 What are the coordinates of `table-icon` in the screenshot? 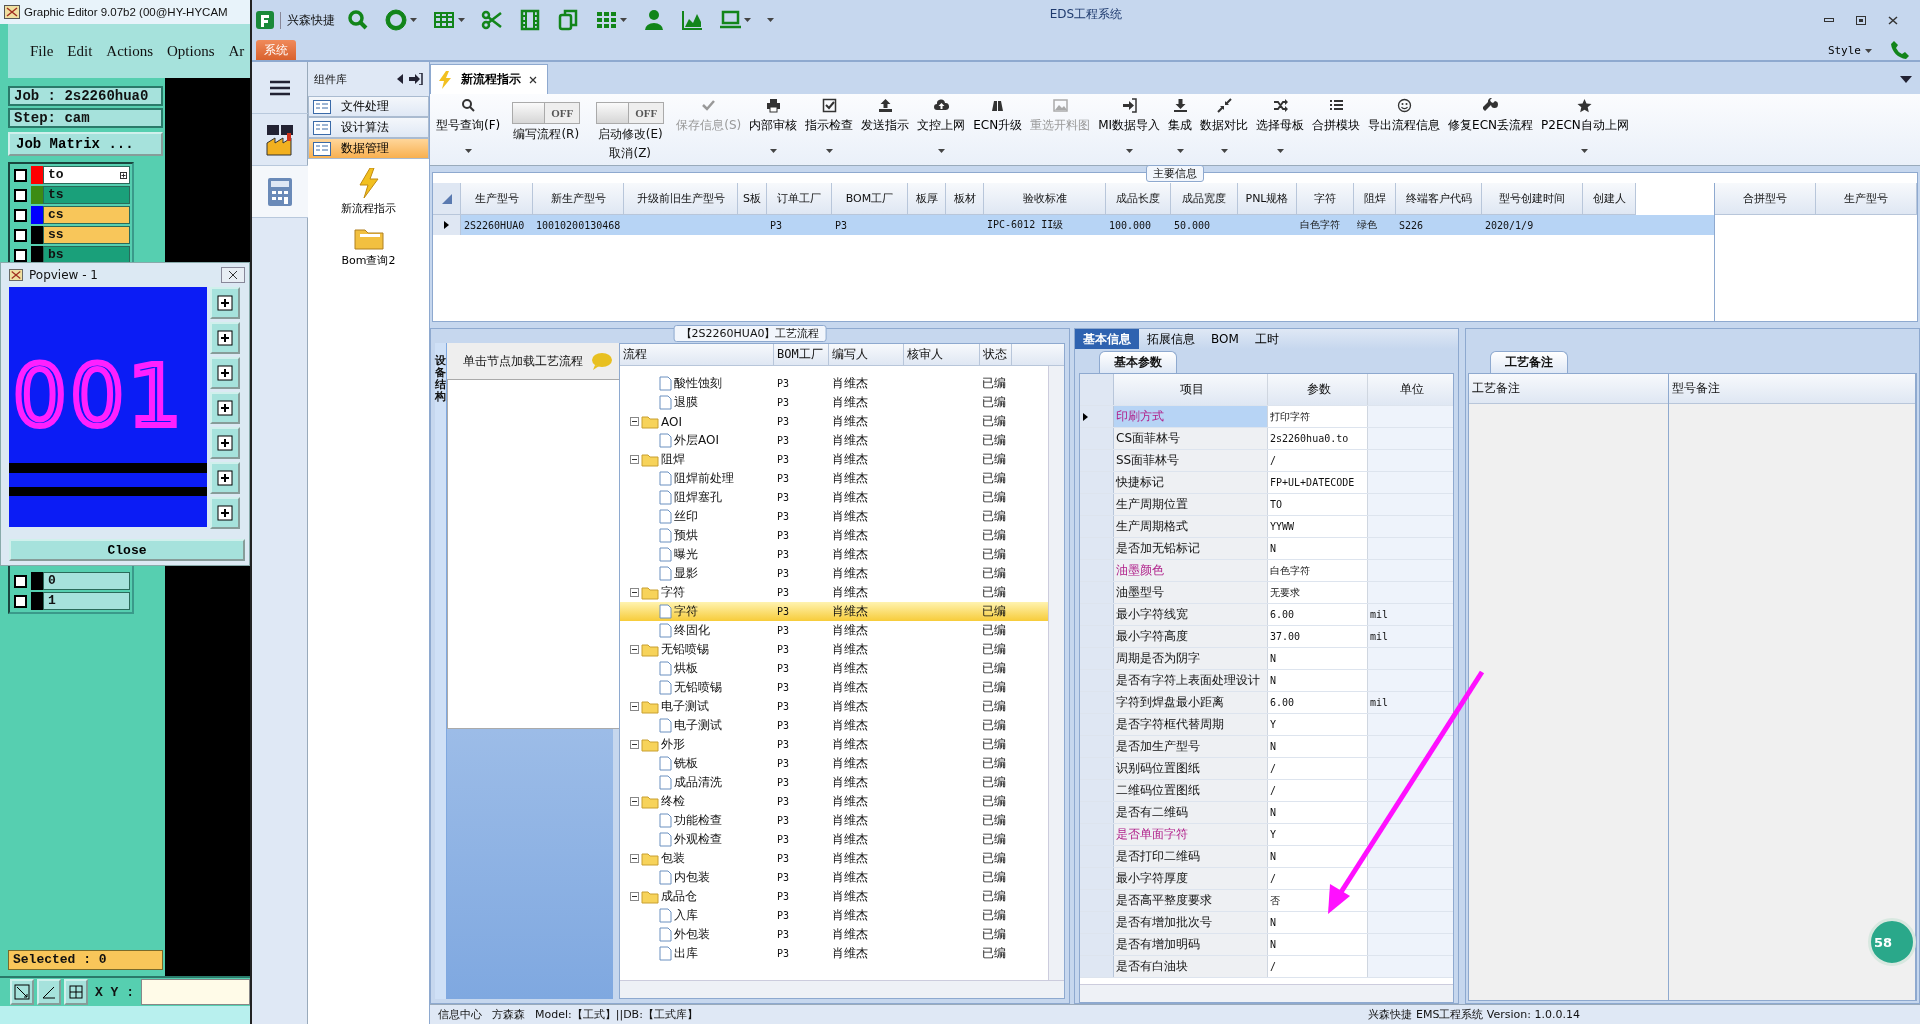 It's located at (444, 20).